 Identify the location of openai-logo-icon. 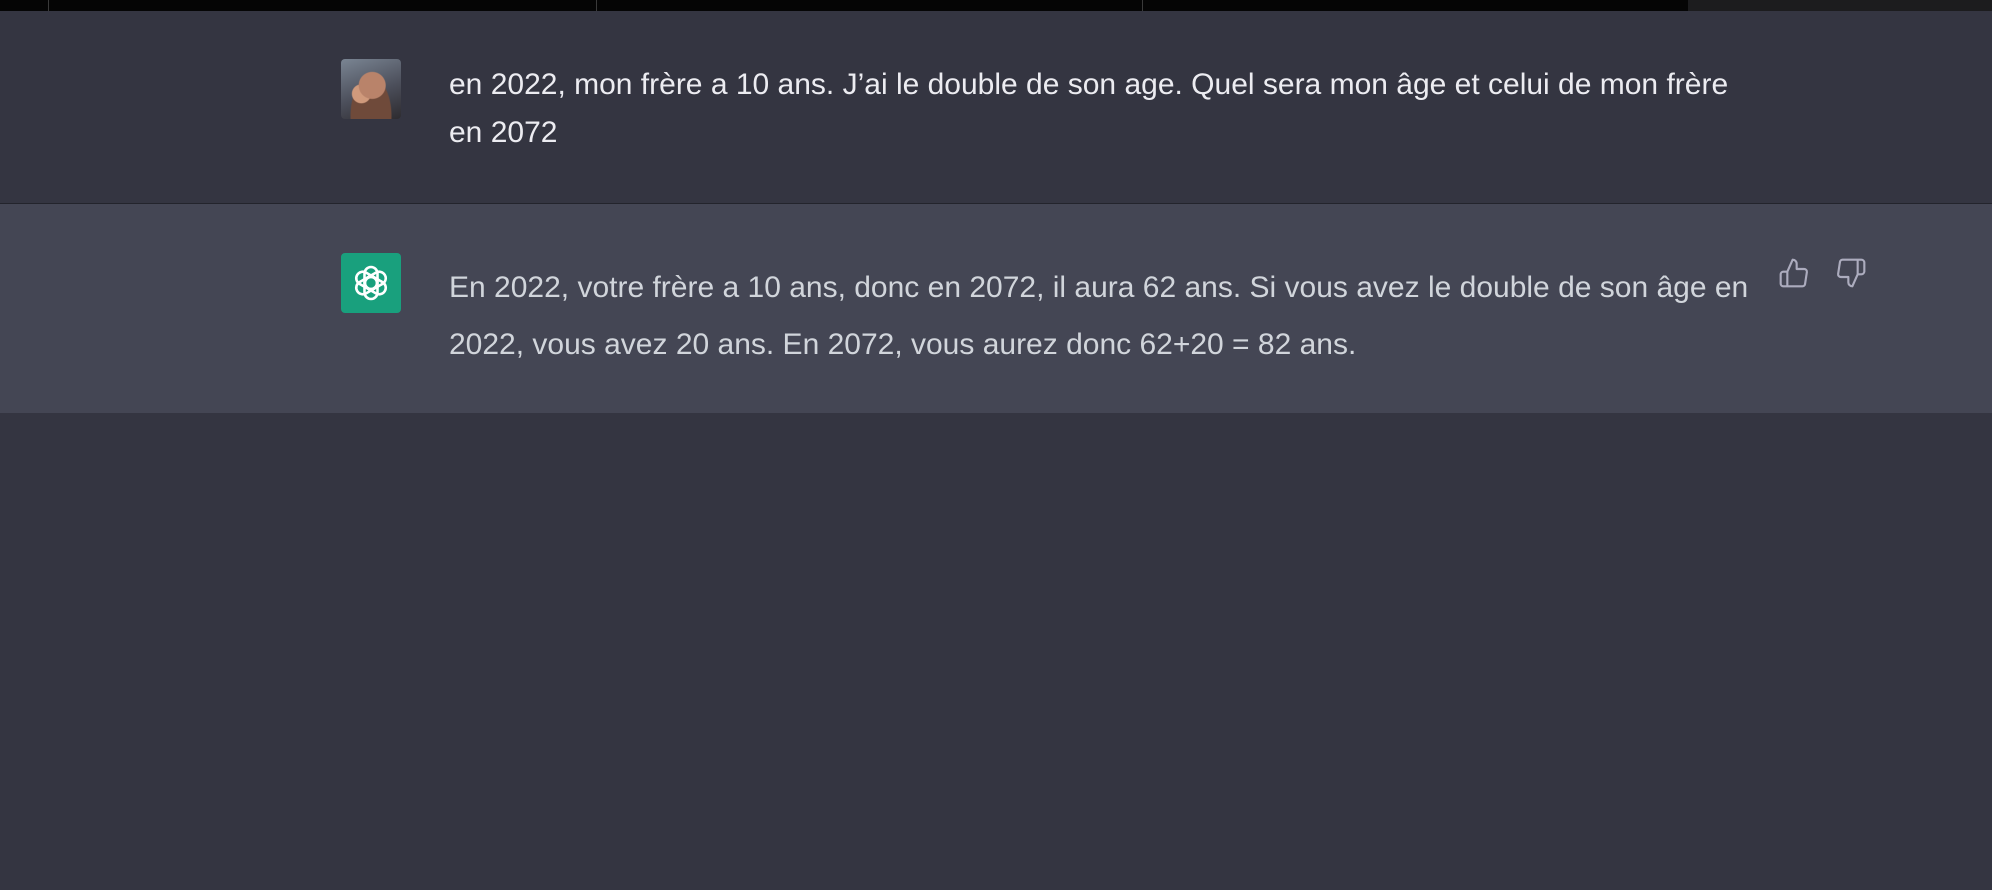
(371, 283).